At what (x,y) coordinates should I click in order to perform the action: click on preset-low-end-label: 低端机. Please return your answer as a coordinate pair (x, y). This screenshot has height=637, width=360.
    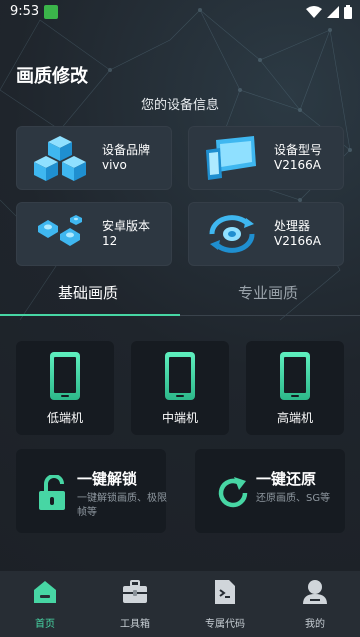
    Looking at the image, I should click on (64, 418).